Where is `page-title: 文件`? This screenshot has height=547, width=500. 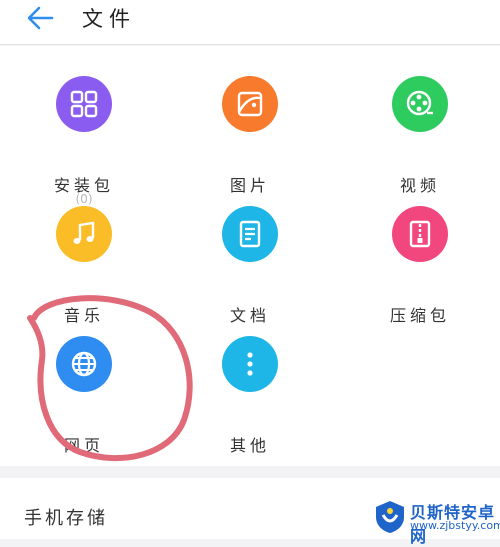
page-title: 文件 is located at coordinates (109, 19).